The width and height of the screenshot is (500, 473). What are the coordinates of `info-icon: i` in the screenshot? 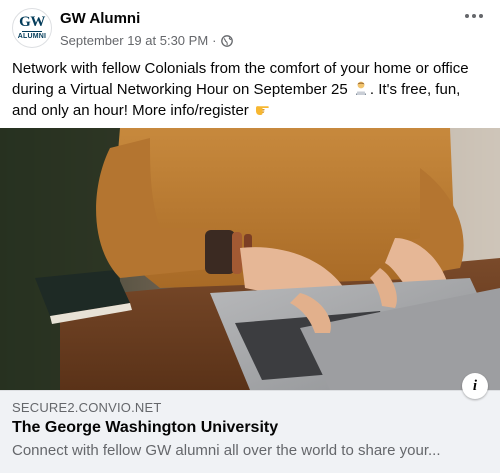 It's located at (475, 386).